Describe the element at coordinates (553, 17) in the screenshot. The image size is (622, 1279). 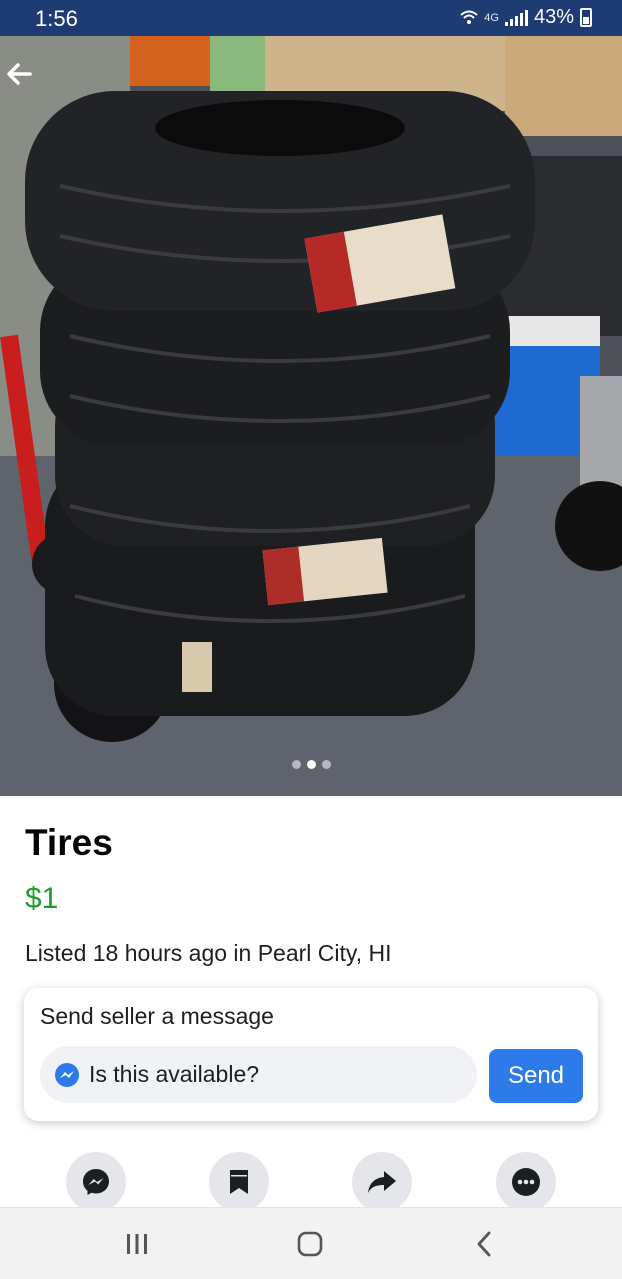
I see `battery-percent: 43%` at that location.